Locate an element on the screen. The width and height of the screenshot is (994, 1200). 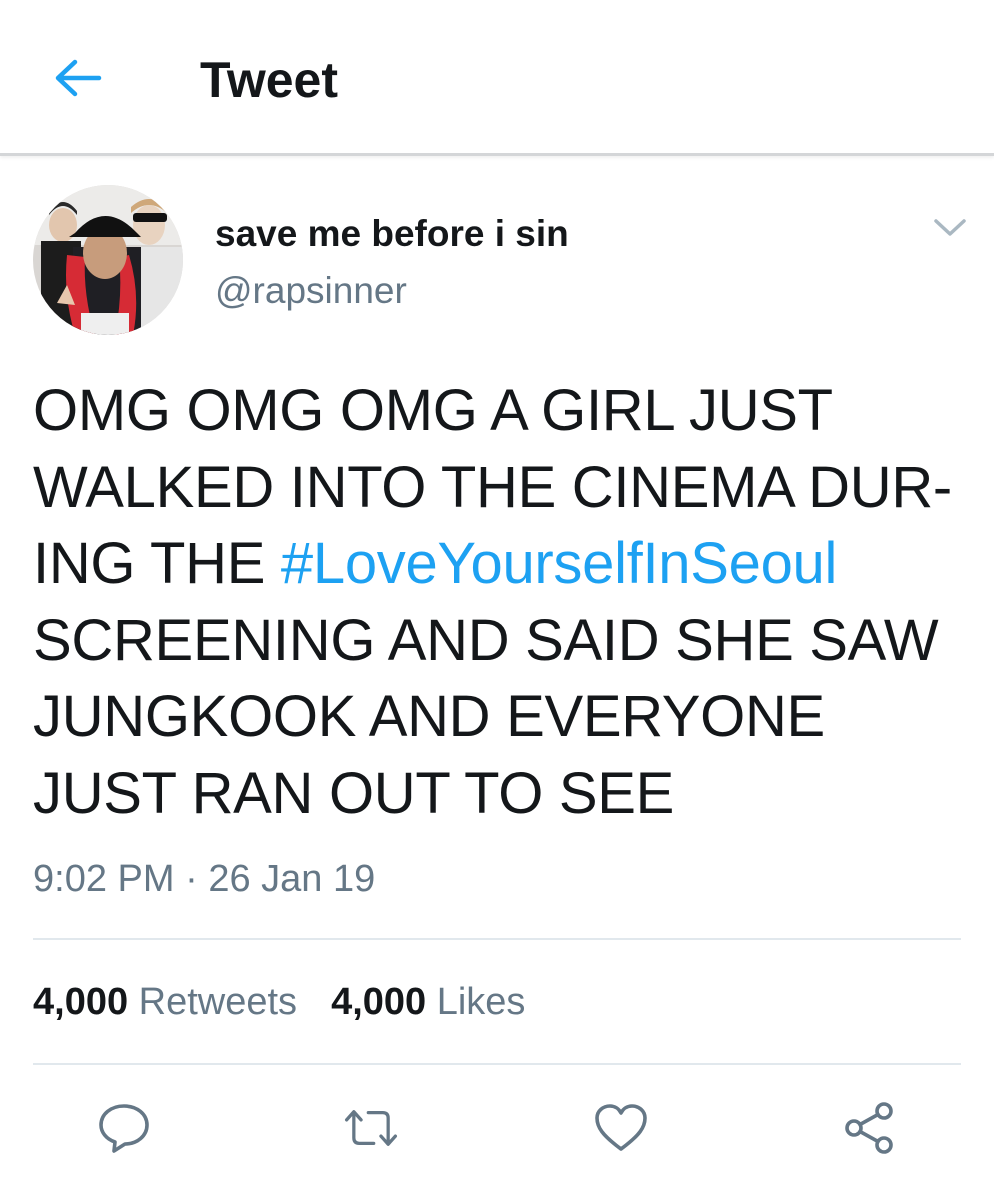
tweet-line: JUST RAN OUT TO SEE is located at coordinates (354, 793).